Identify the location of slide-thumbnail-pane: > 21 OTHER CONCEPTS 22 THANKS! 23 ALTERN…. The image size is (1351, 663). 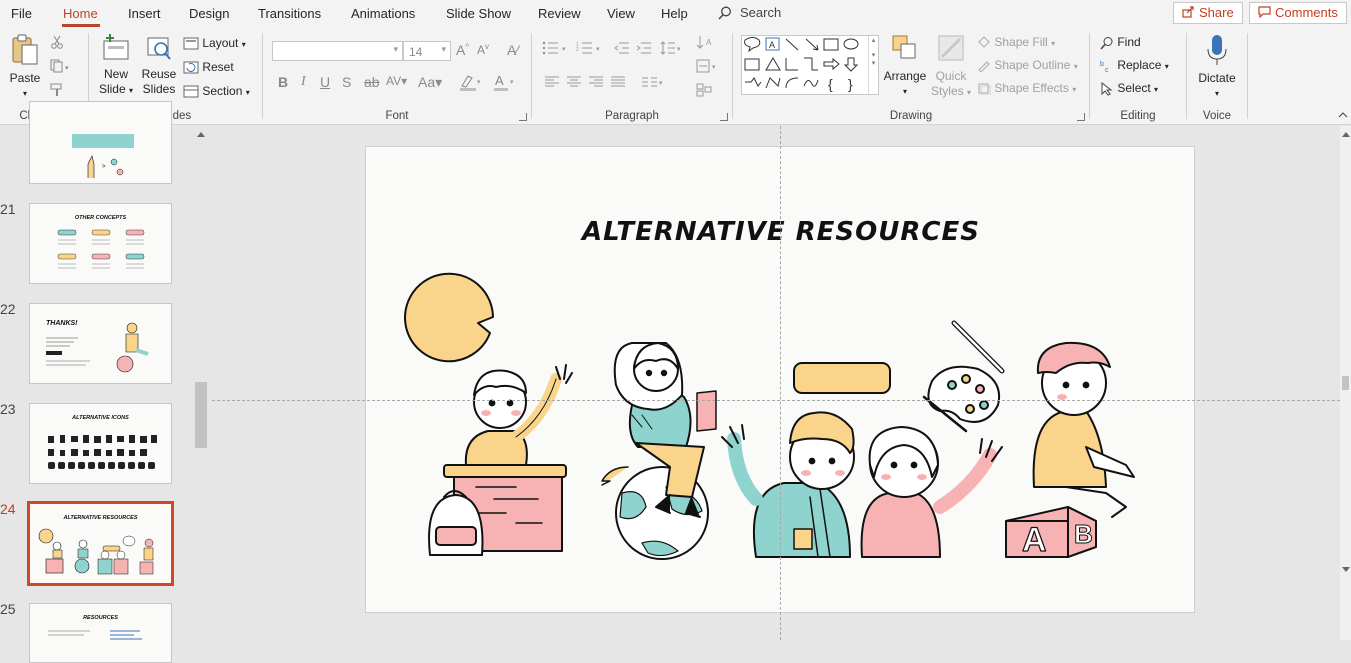
(105, 382).